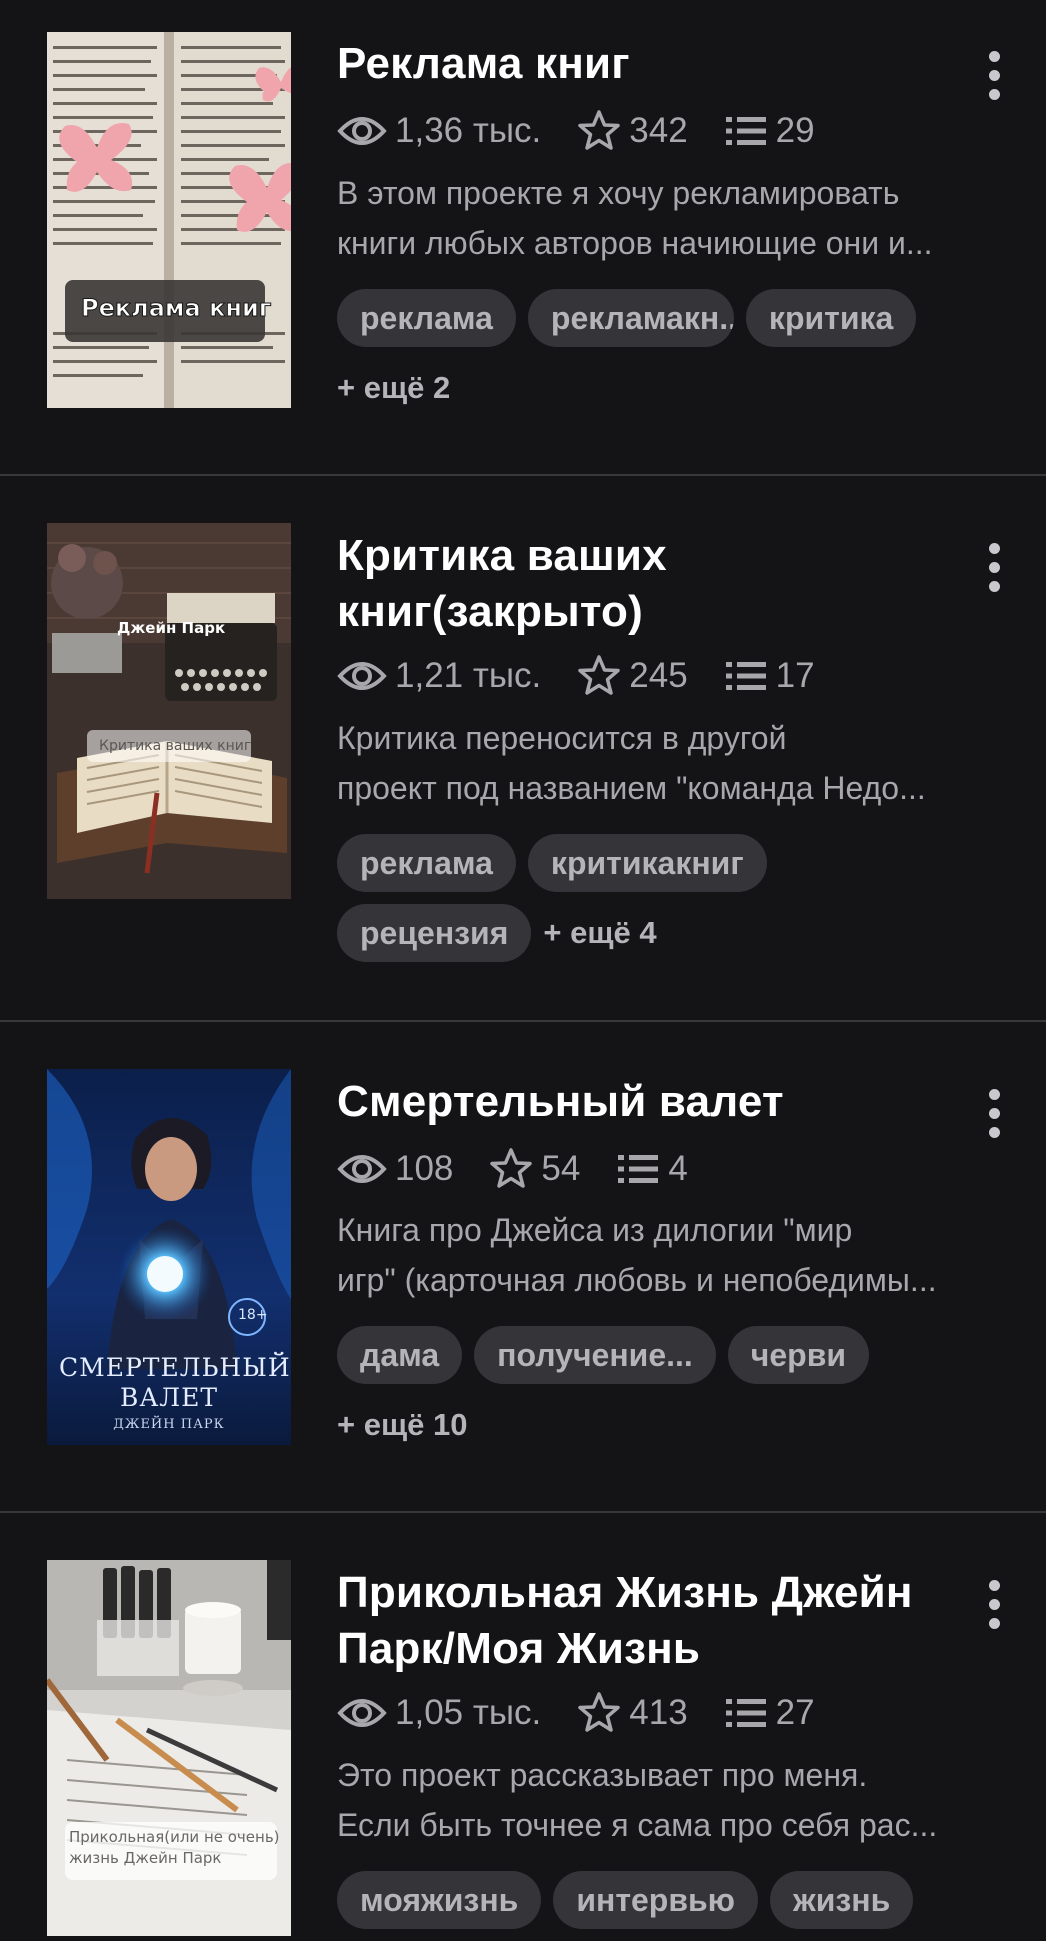  I want to click on tag-chip: дама, so click(400, 1355).